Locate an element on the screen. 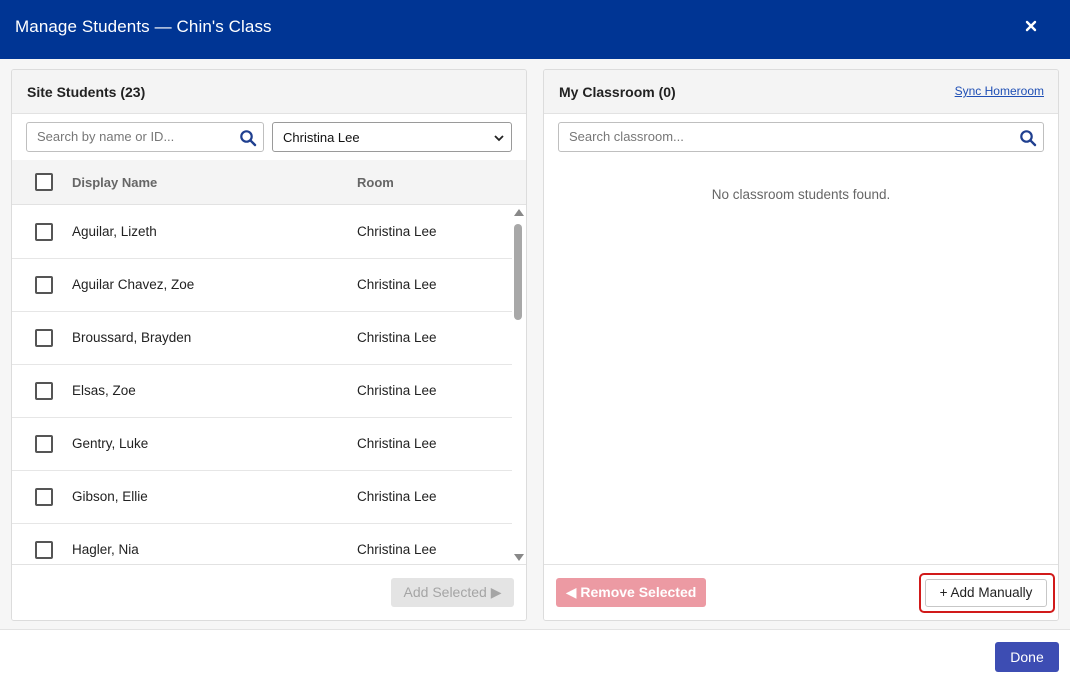  select-all-checkbox is located at coordinates (44, 182).